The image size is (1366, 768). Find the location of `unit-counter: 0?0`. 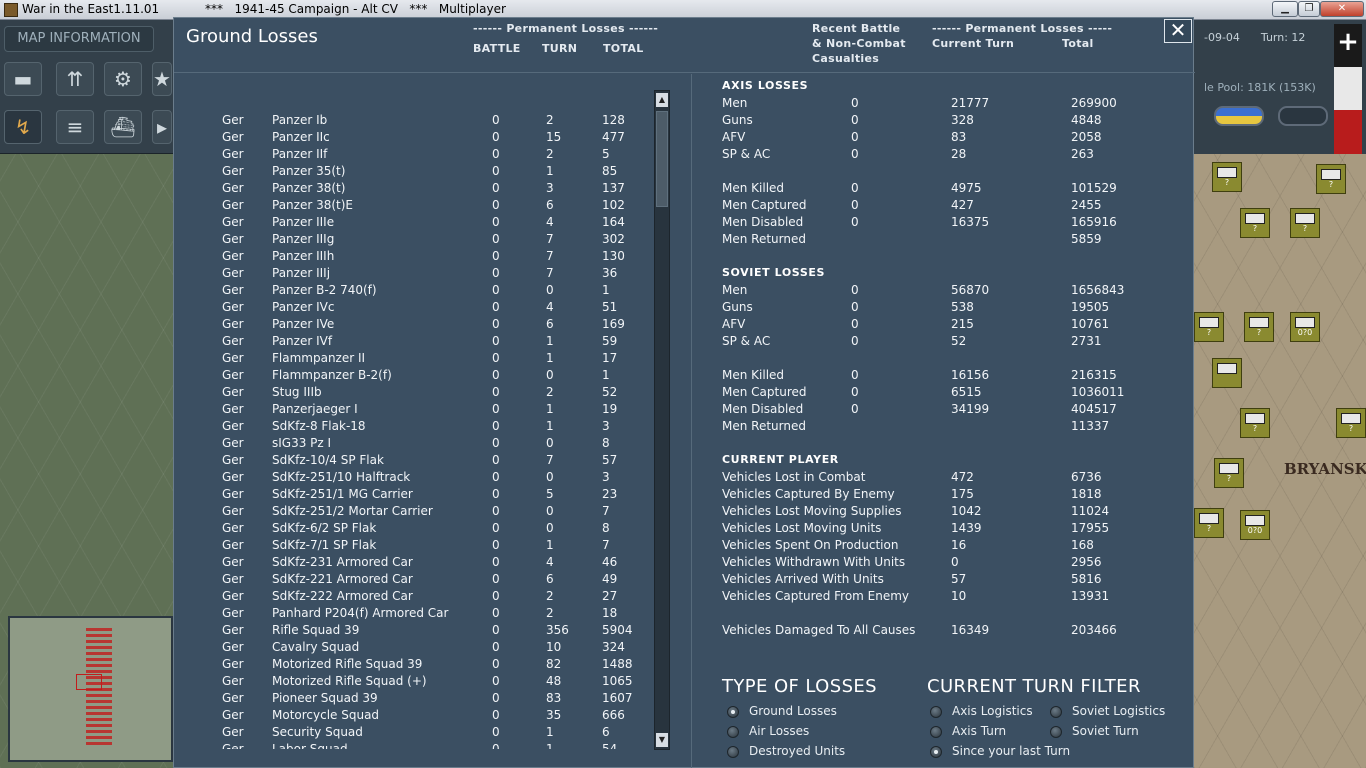

unit-counter: 0?0 is located at coordinates (1305, 327).